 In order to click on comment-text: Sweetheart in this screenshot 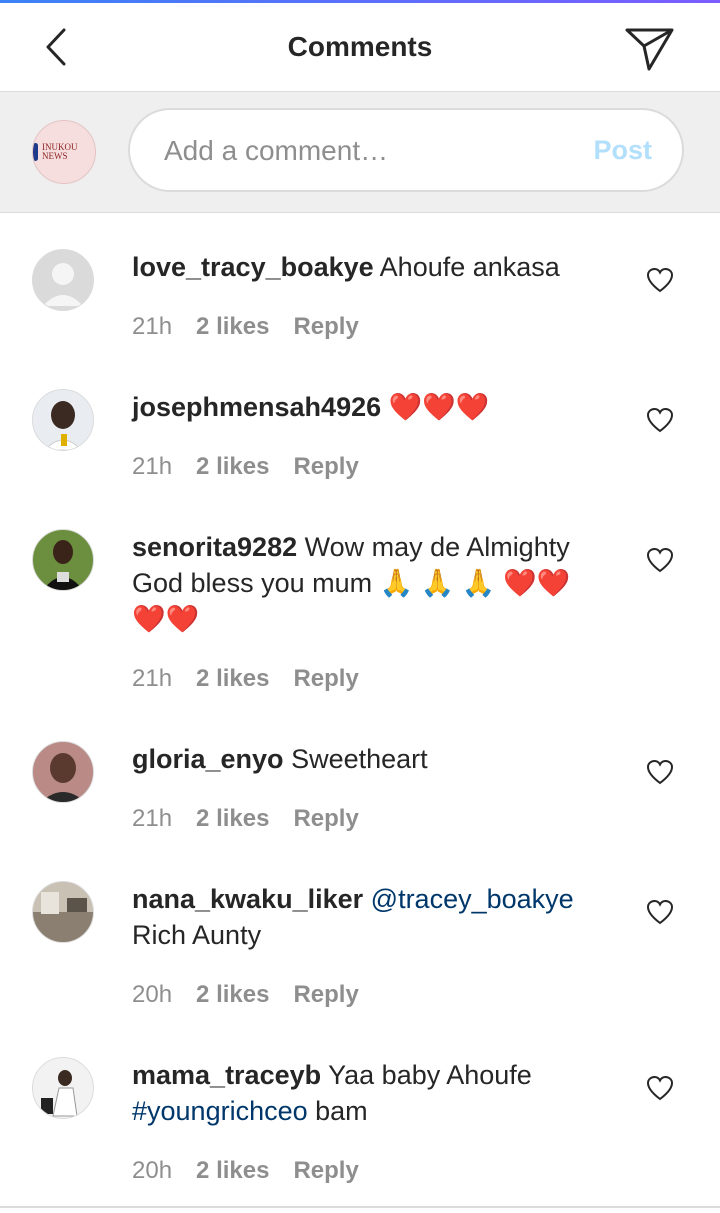, I will do `click(359, 759)`.